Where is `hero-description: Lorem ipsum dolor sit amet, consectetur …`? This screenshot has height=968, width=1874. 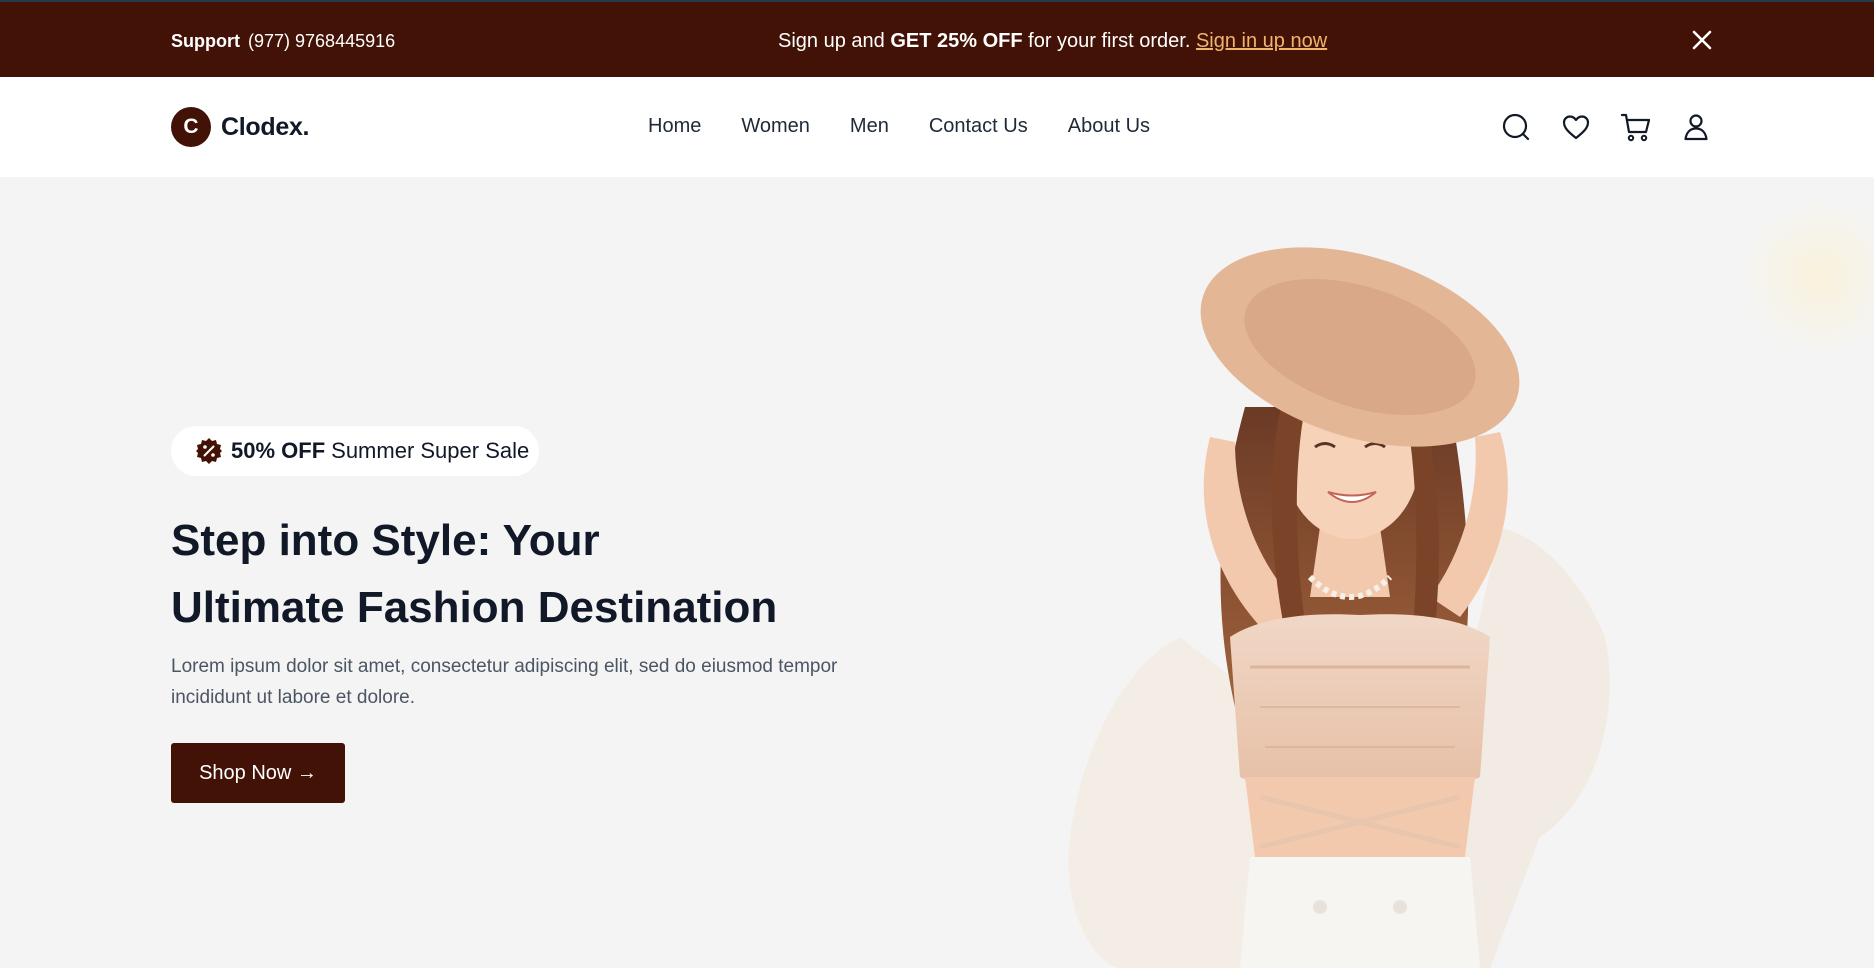 hero-description: Lorem ipsum dolor sit amet, consectetur … is located at coordinates (504, 682).